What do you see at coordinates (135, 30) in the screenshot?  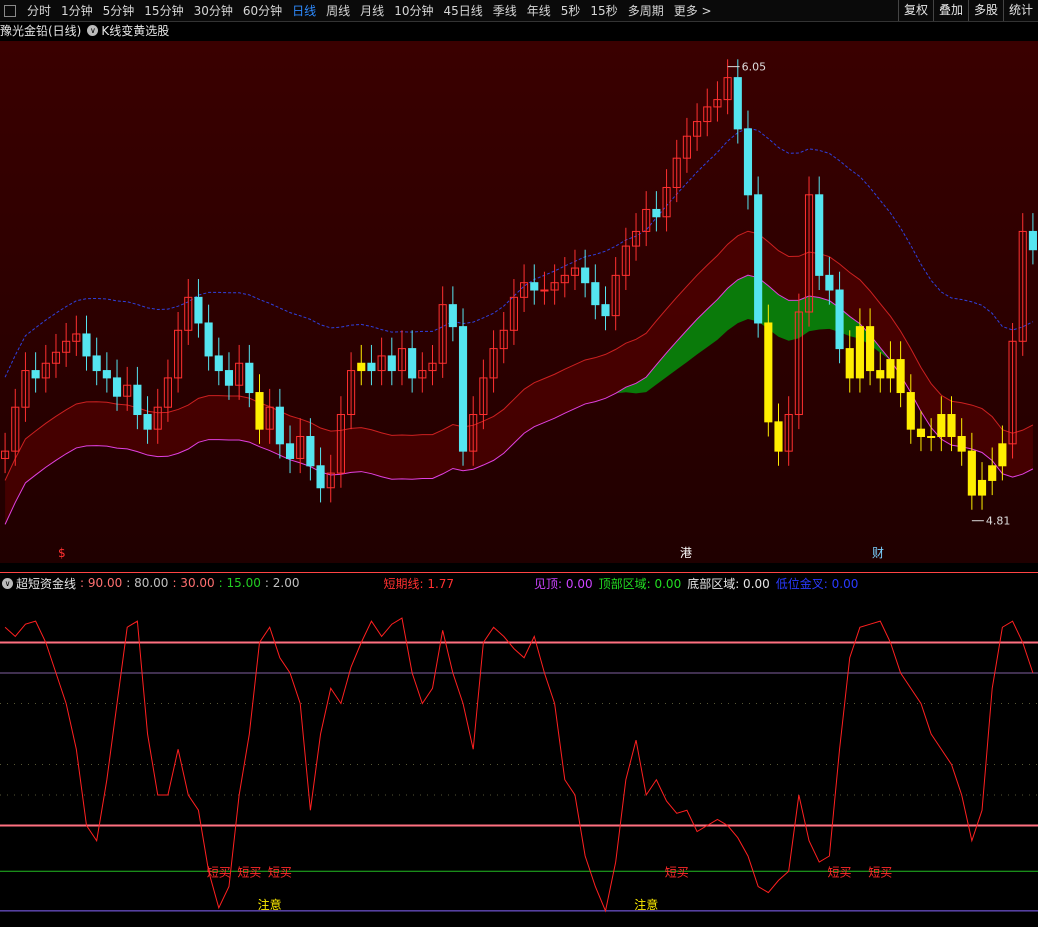 I see `formula-name: K线变黄选股` at bounding box center [135, 30].